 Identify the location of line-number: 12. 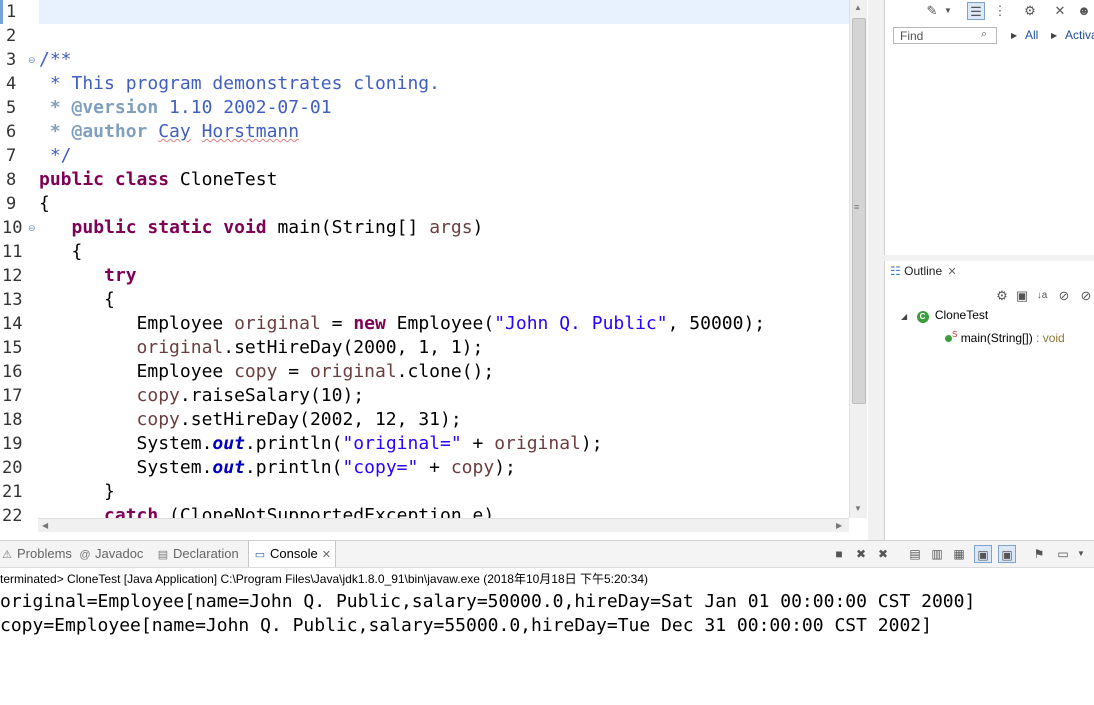
(12, 276).